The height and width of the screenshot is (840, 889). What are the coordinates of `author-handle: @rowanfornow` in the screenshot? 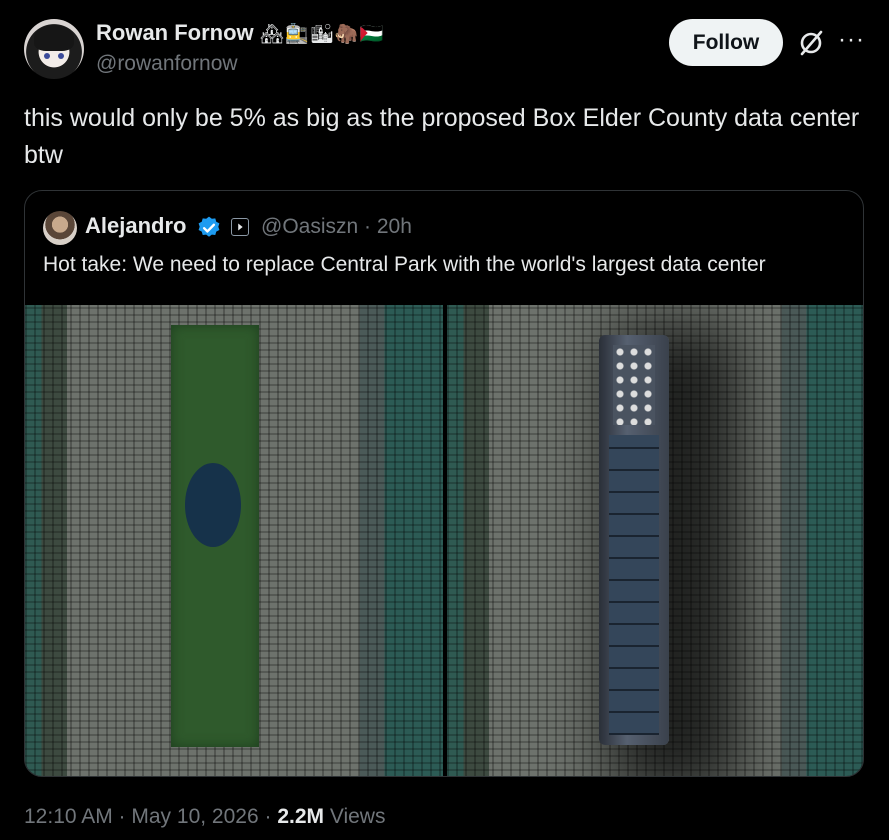 It's located at (167, 64).